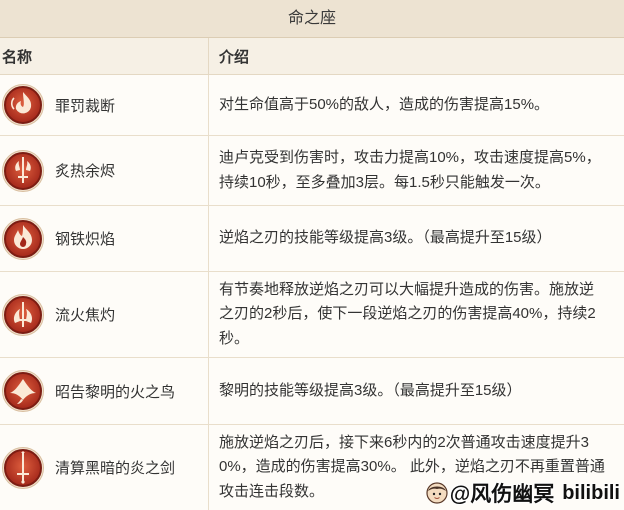  I want to click on flaming-sword-icon, so click(23, 170).